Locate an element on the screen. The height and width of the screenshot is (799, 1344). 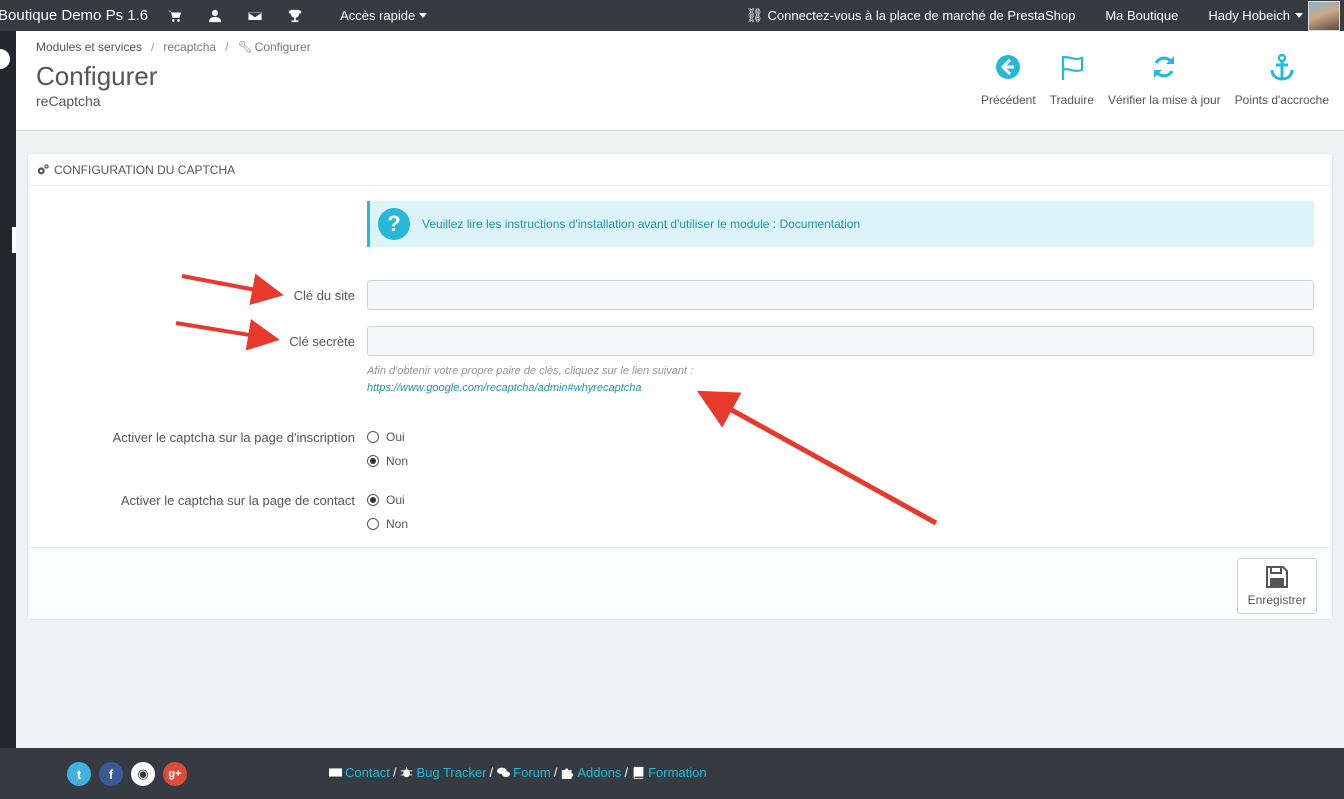
contact-no-radio: Non is located at coordinates (387, 524).